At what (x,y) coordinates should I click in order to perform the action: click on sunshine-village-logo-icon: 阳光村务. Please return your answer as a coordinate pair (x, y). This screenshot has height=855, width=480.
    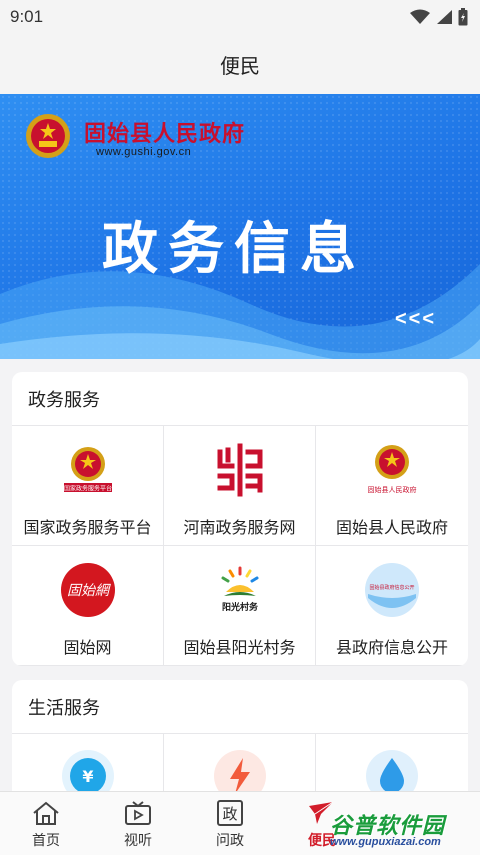
    Looking at the image, I should click on (239, 589).